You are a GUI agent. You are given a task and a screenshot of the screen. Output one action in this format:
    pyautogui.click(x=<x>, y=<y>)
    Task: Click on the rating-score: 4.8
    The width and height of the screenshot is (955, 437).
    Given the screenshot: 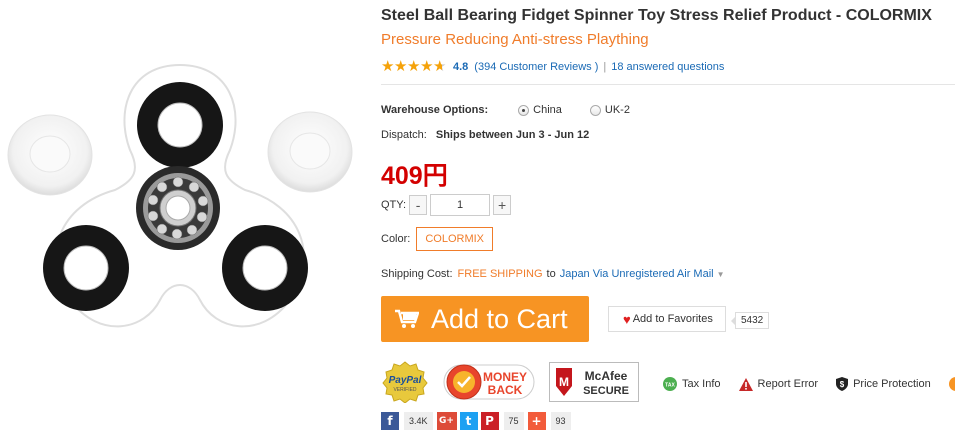 What is the action you would take?
    pyautogui.click(x=461, y=67)
    